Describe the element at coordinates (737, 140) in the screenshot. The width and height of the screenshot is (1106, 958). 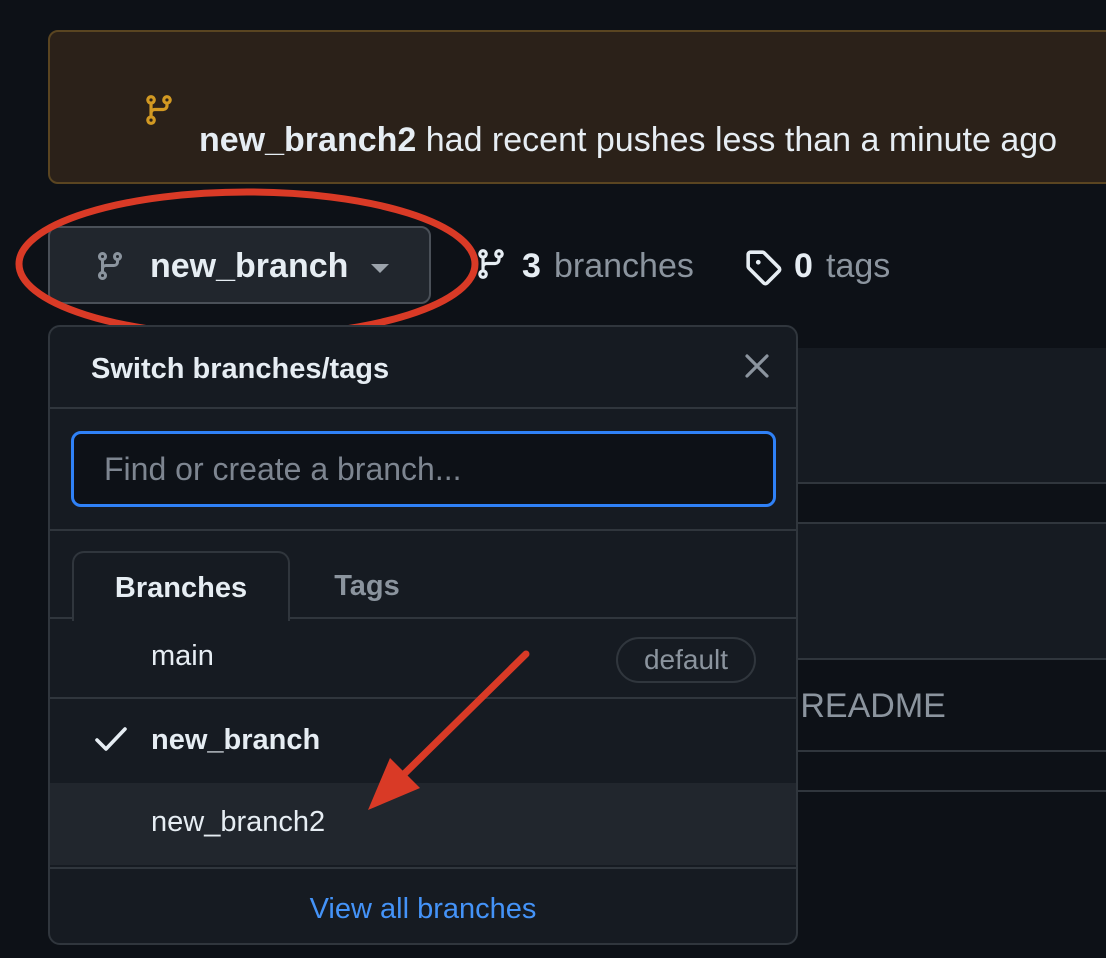
I see `recent-pushes-text: had recent pushes less than a minute ago` at that location.